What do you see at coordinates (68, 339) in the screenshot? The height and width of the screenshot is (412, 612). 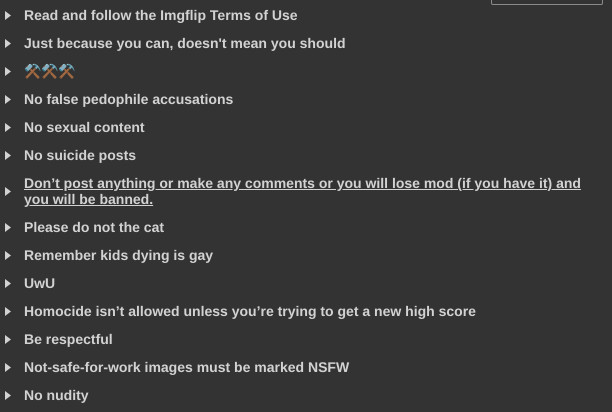 I see `rule-text: Be respectful` at bounding box center [68, 339].